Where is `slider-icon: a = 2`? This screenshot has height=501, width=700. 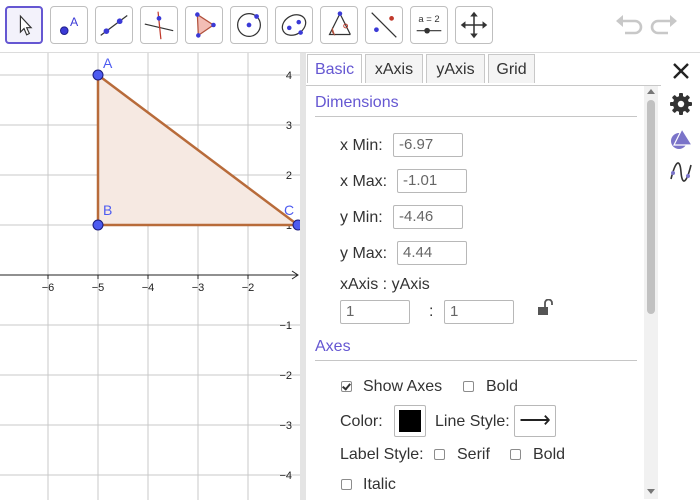
slider-icon: a = 2 is located at coordinates (429, 24).